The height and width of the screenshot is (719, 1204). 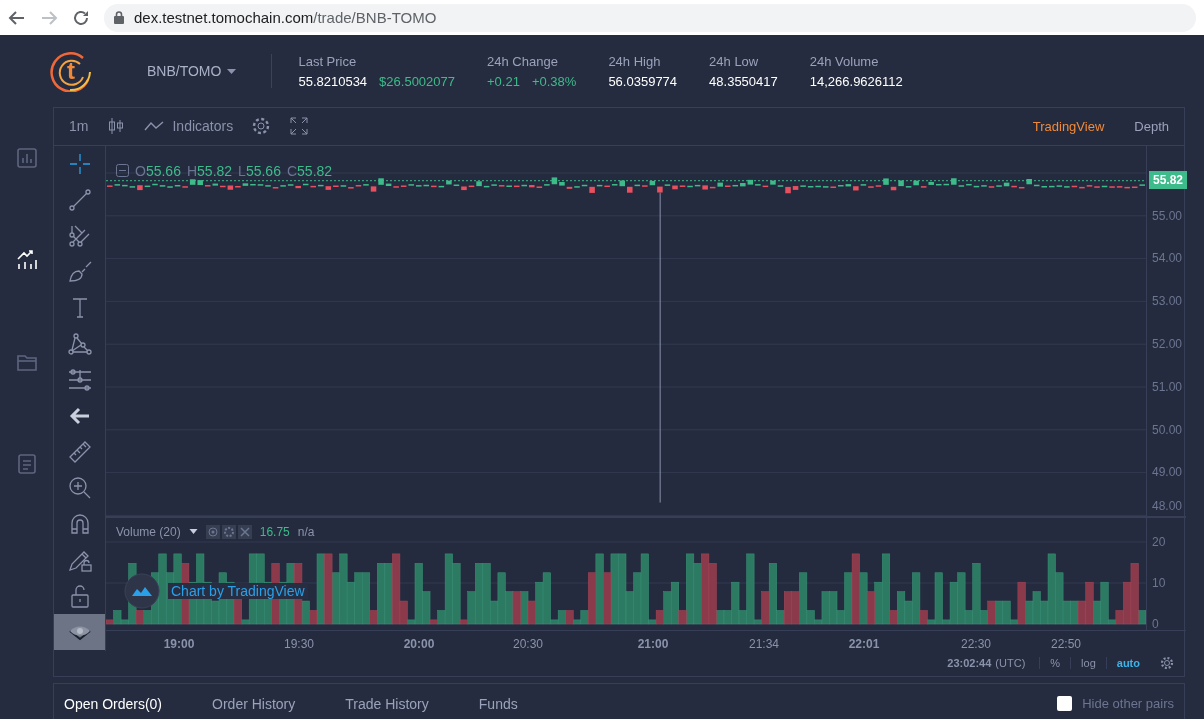 I want to click on checkbox, so click(x=1065, y=703).